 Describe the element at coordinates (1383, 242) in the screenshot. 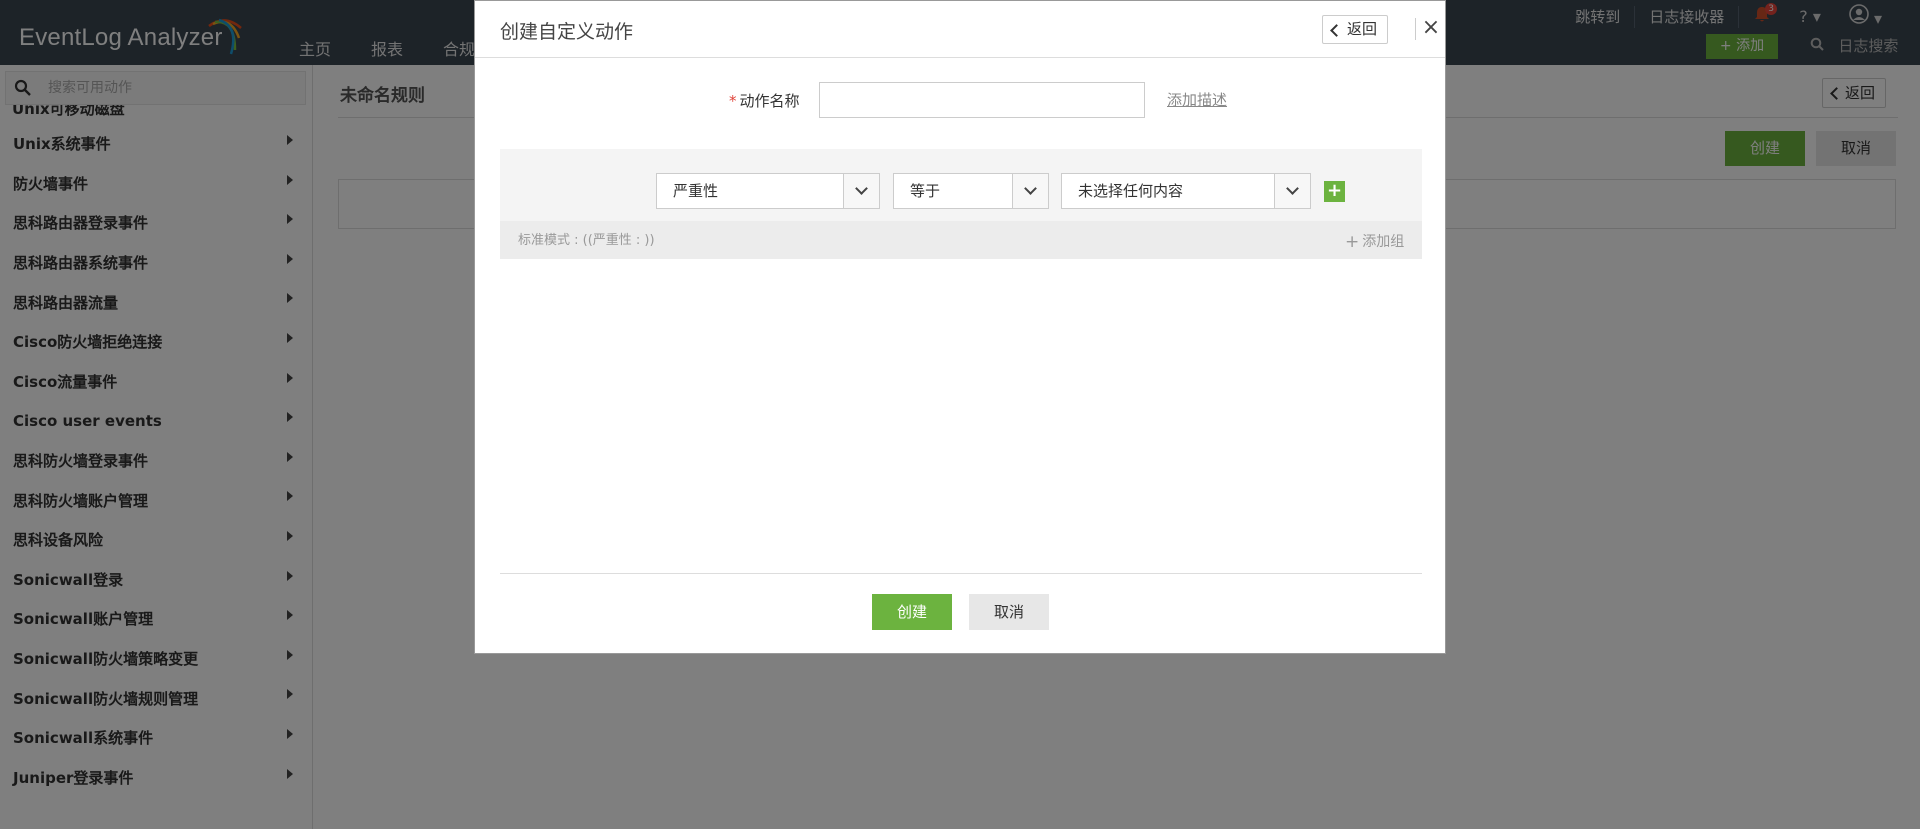

I see `add-group-label: 添加组` at that location.